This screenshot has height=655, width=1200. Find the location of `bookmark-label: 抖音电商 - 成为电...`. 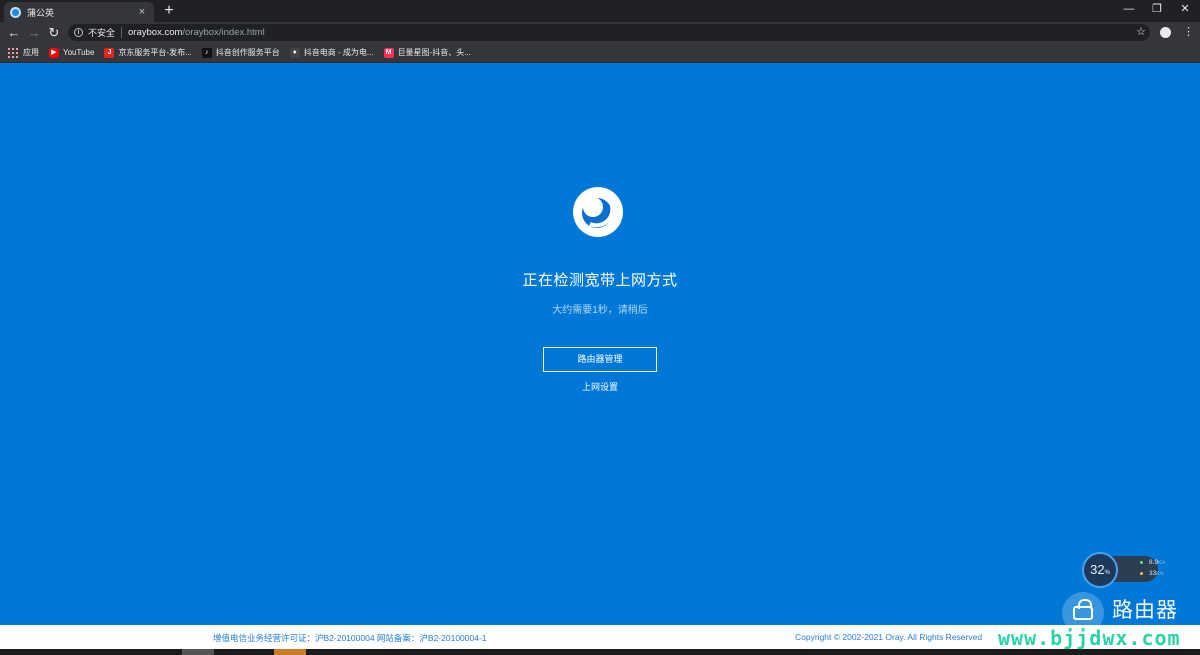

bookmark-label: 抖音电商 - 成为电... is located at coordinates (338, 52).